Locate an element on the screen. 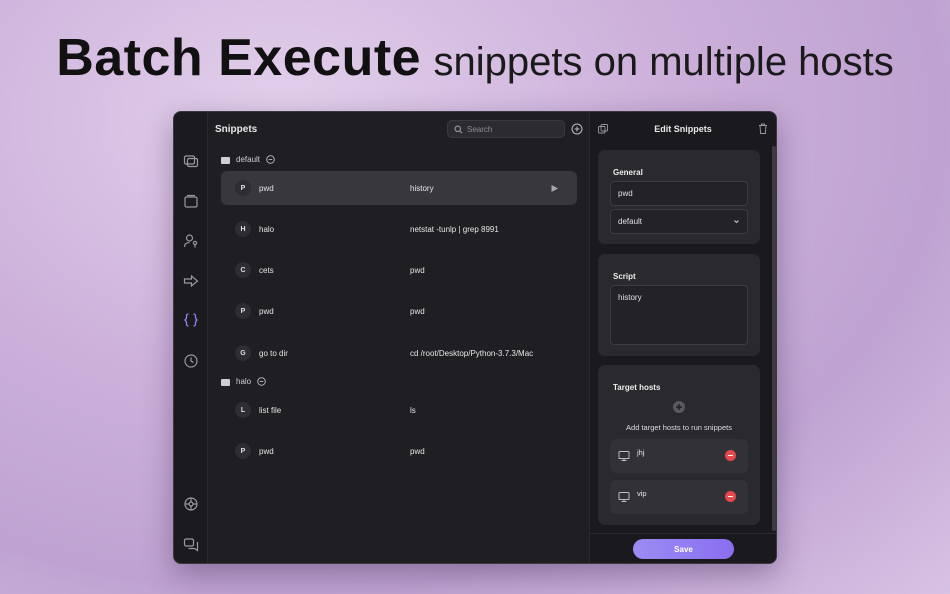  snippet-row: H halo netstat -tunlp | grep 8991 is located at coordinates (399, 229).